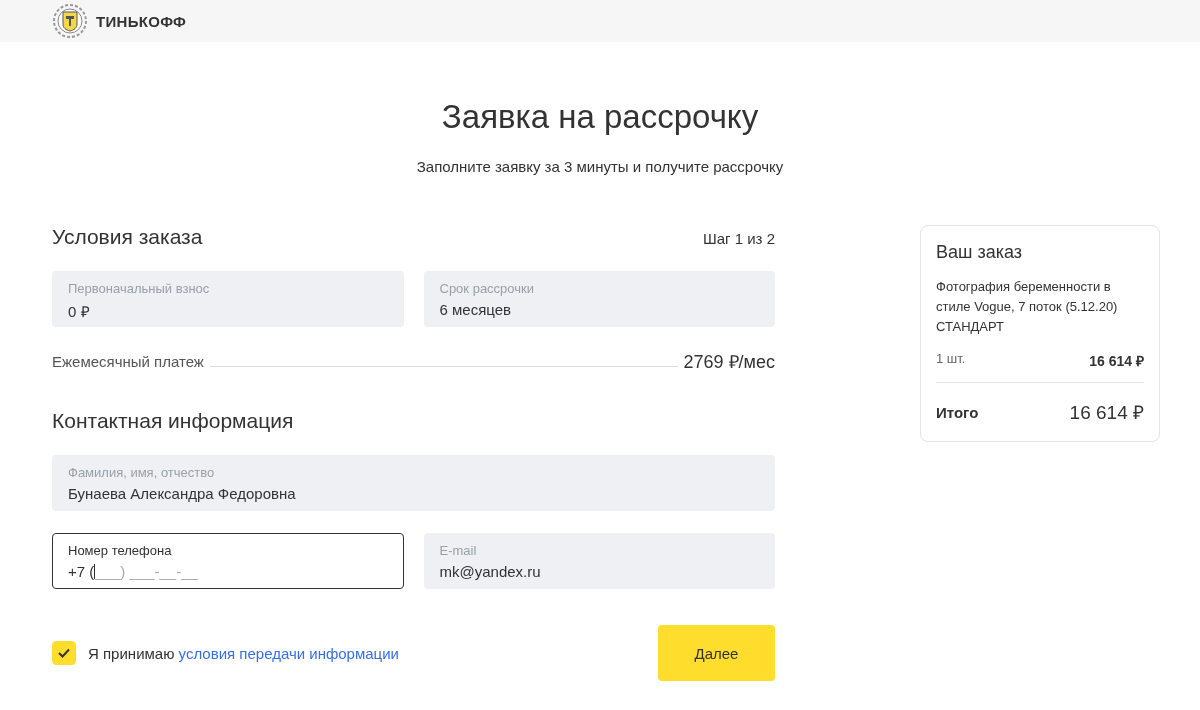 This screenshot has height=710, width=1200. Describe the element at coordinates (951, 359) in the screenshot. I see `item-quantity: 1 шт.` at that location.